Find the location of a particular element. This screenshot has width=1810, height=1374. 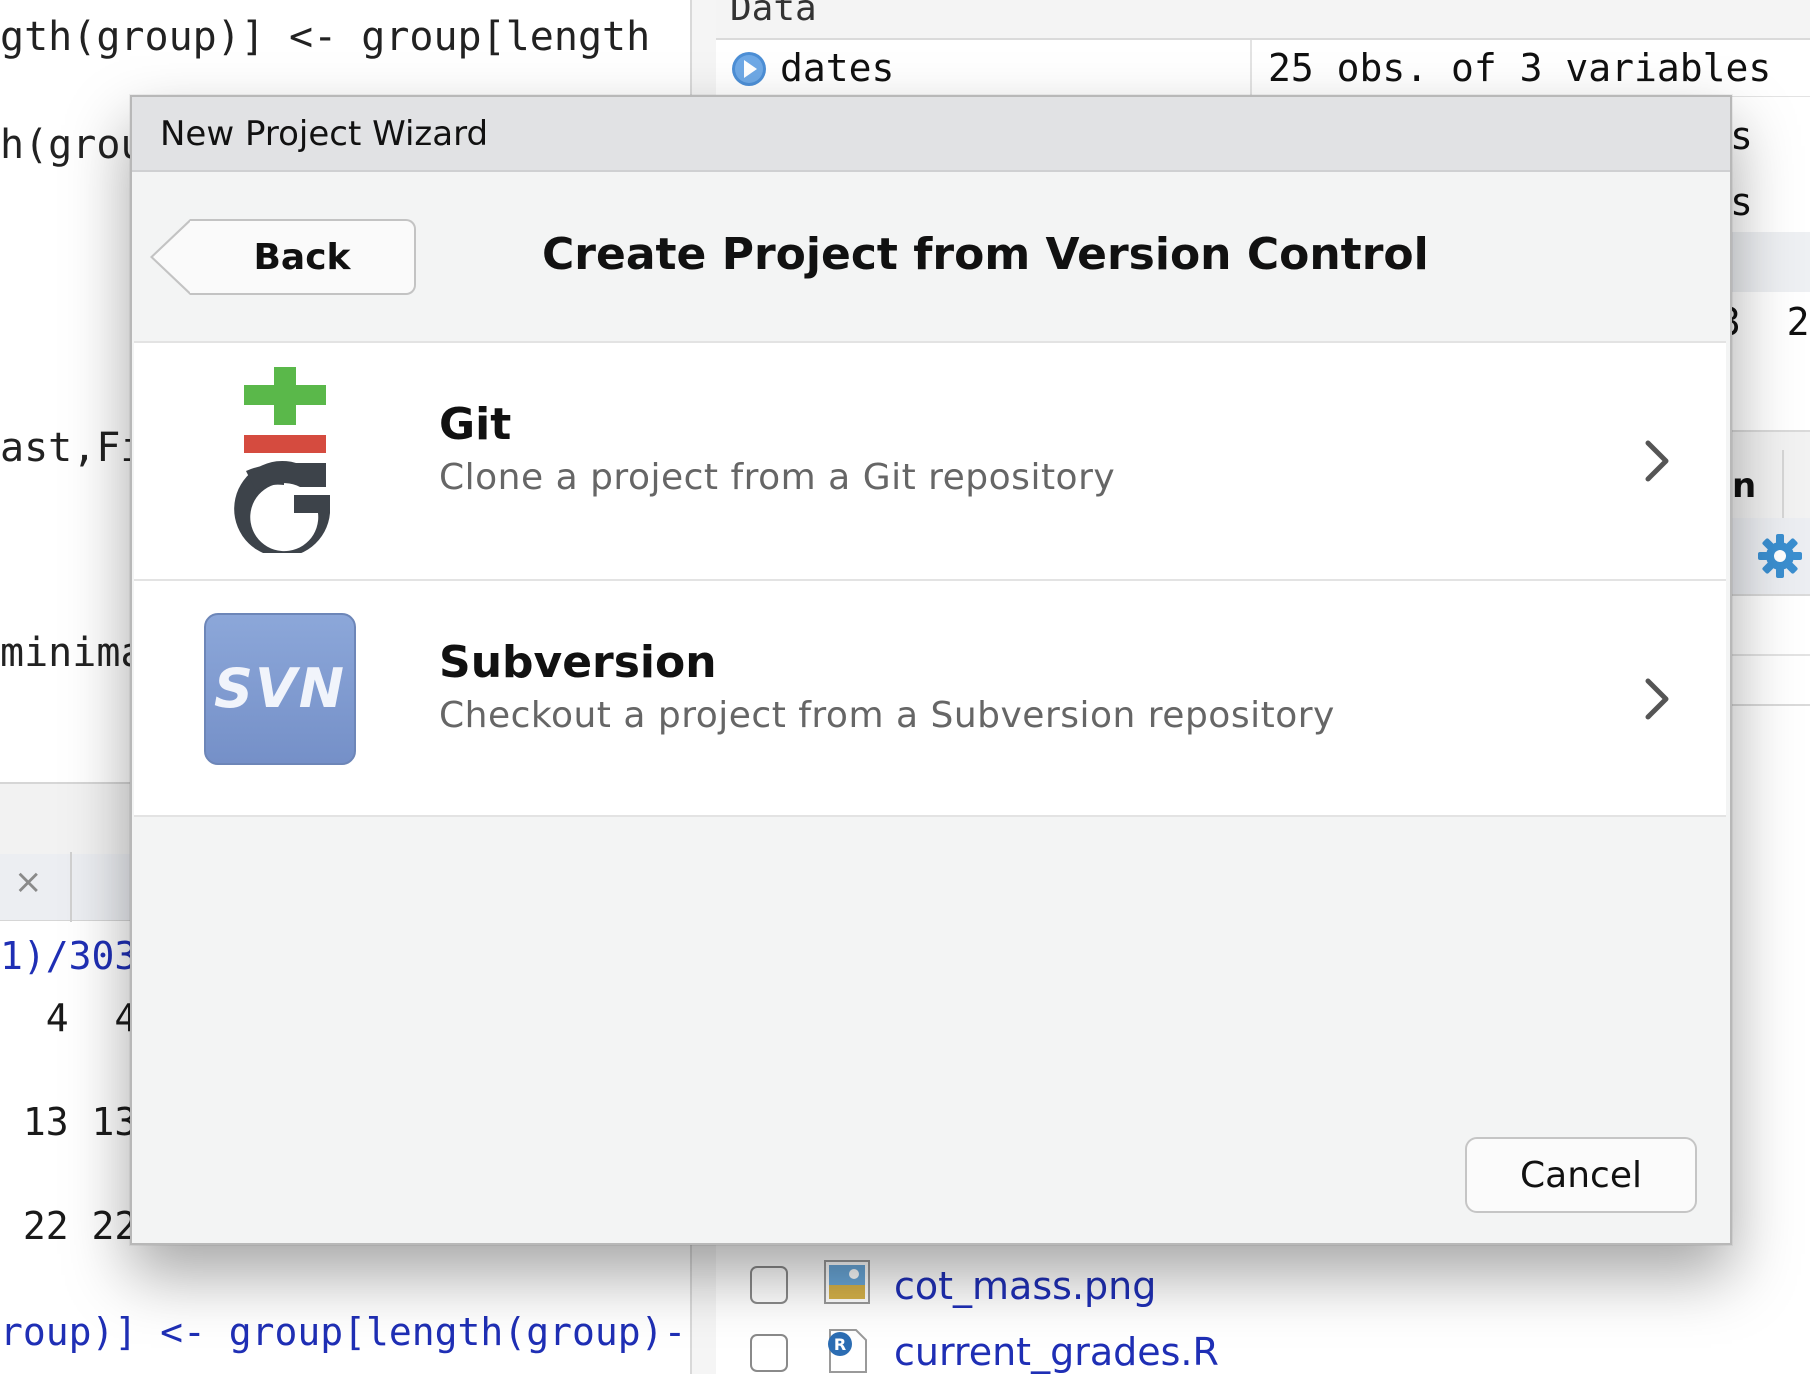

image-file-icon is located at coordinates (847, 1282).